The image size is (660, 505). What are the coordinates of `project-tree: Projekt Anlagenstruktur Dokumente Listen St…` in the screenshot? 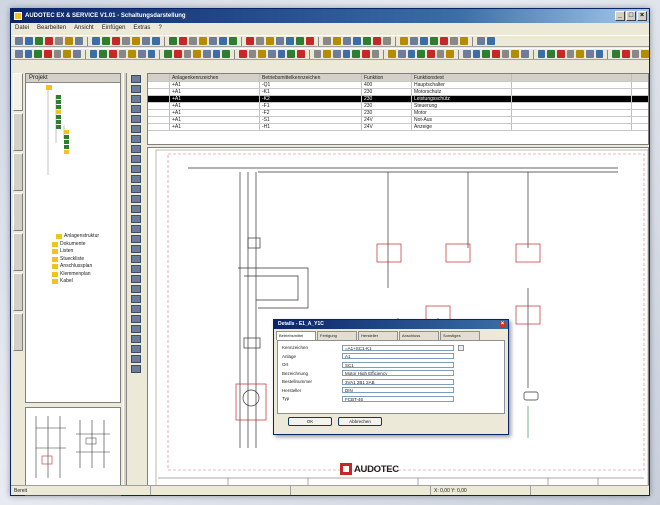 It's located at (73, 238).